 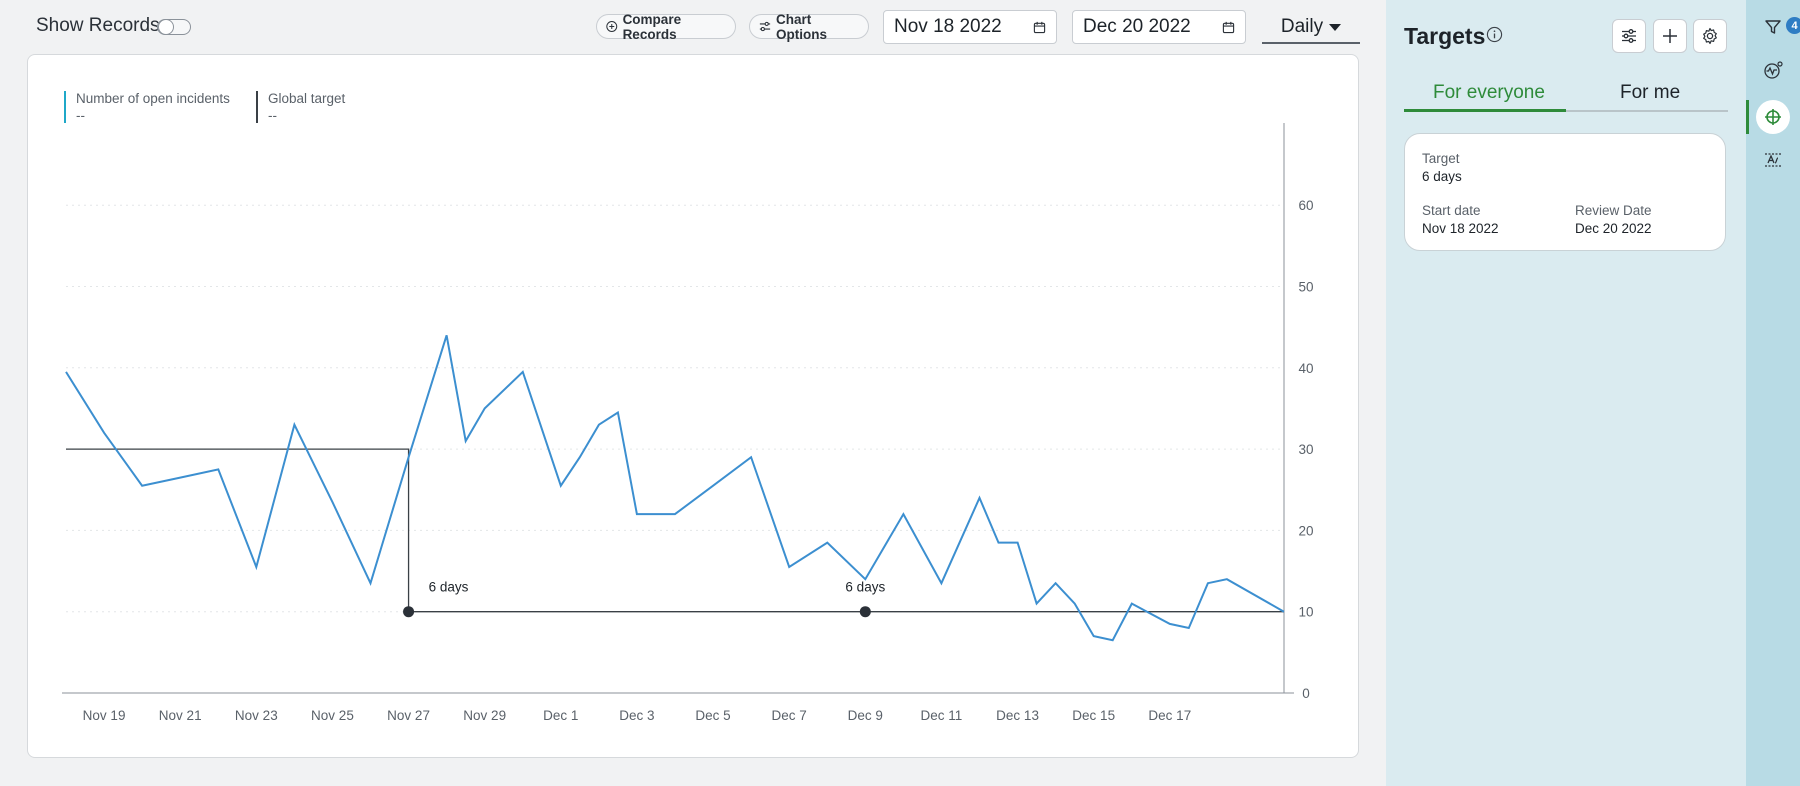 What do you see at coordinates (1305, 287) in the screenshot?
I see `y-tick-label: 50` at bounding box center [1305, 287].